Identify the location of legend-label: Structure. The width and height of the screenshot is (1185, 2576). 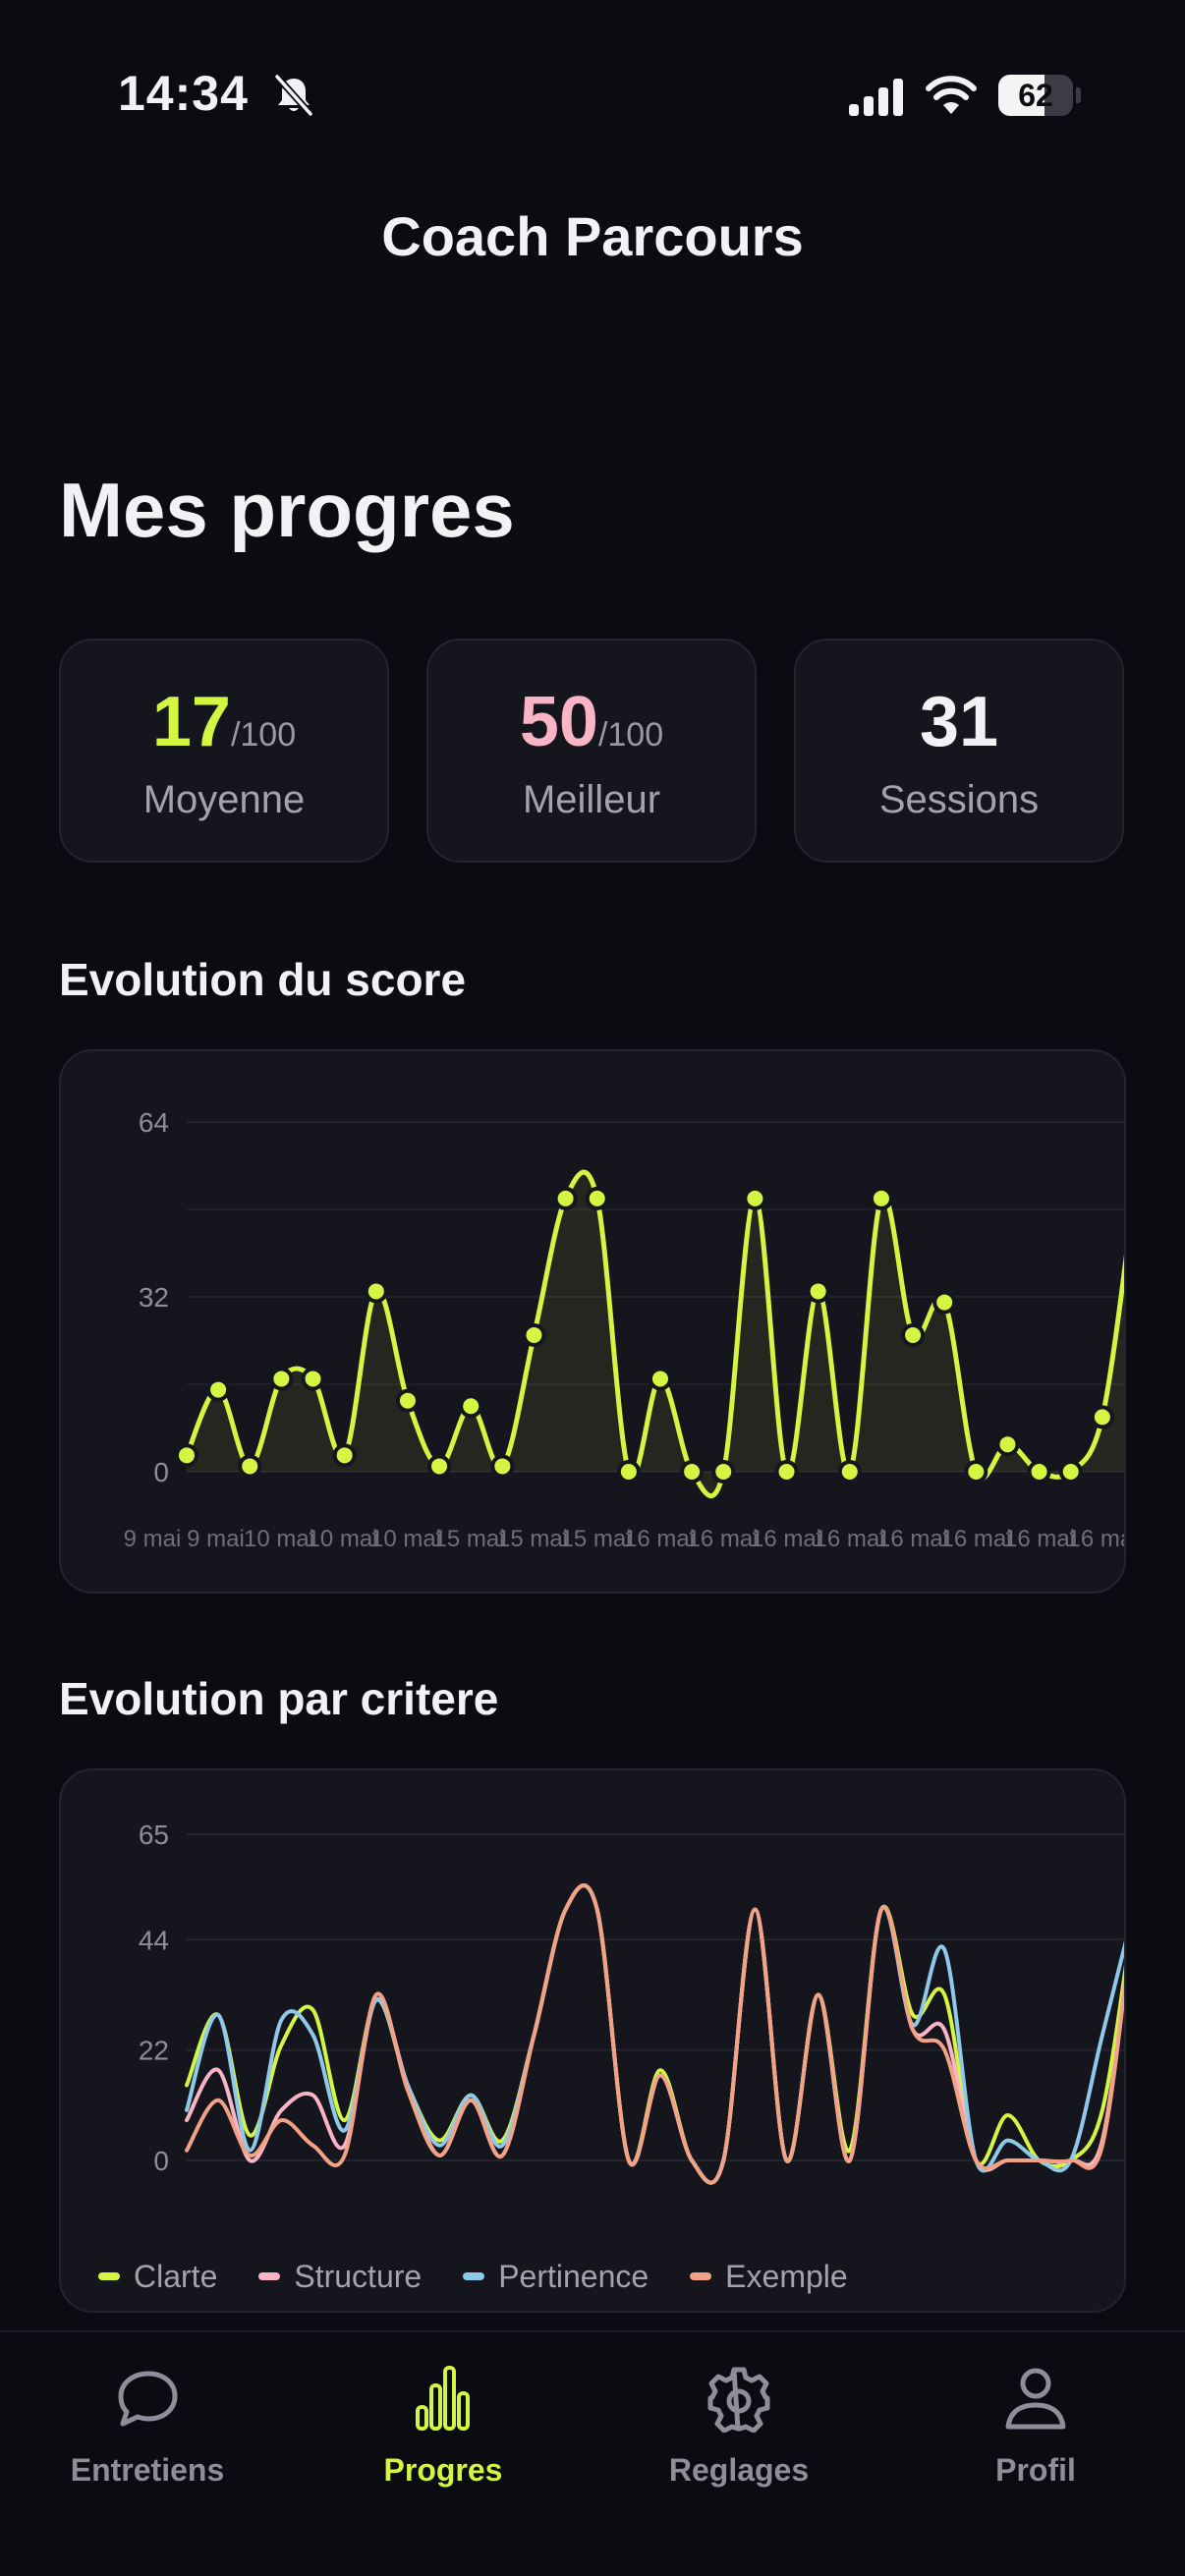
(358, 2276).